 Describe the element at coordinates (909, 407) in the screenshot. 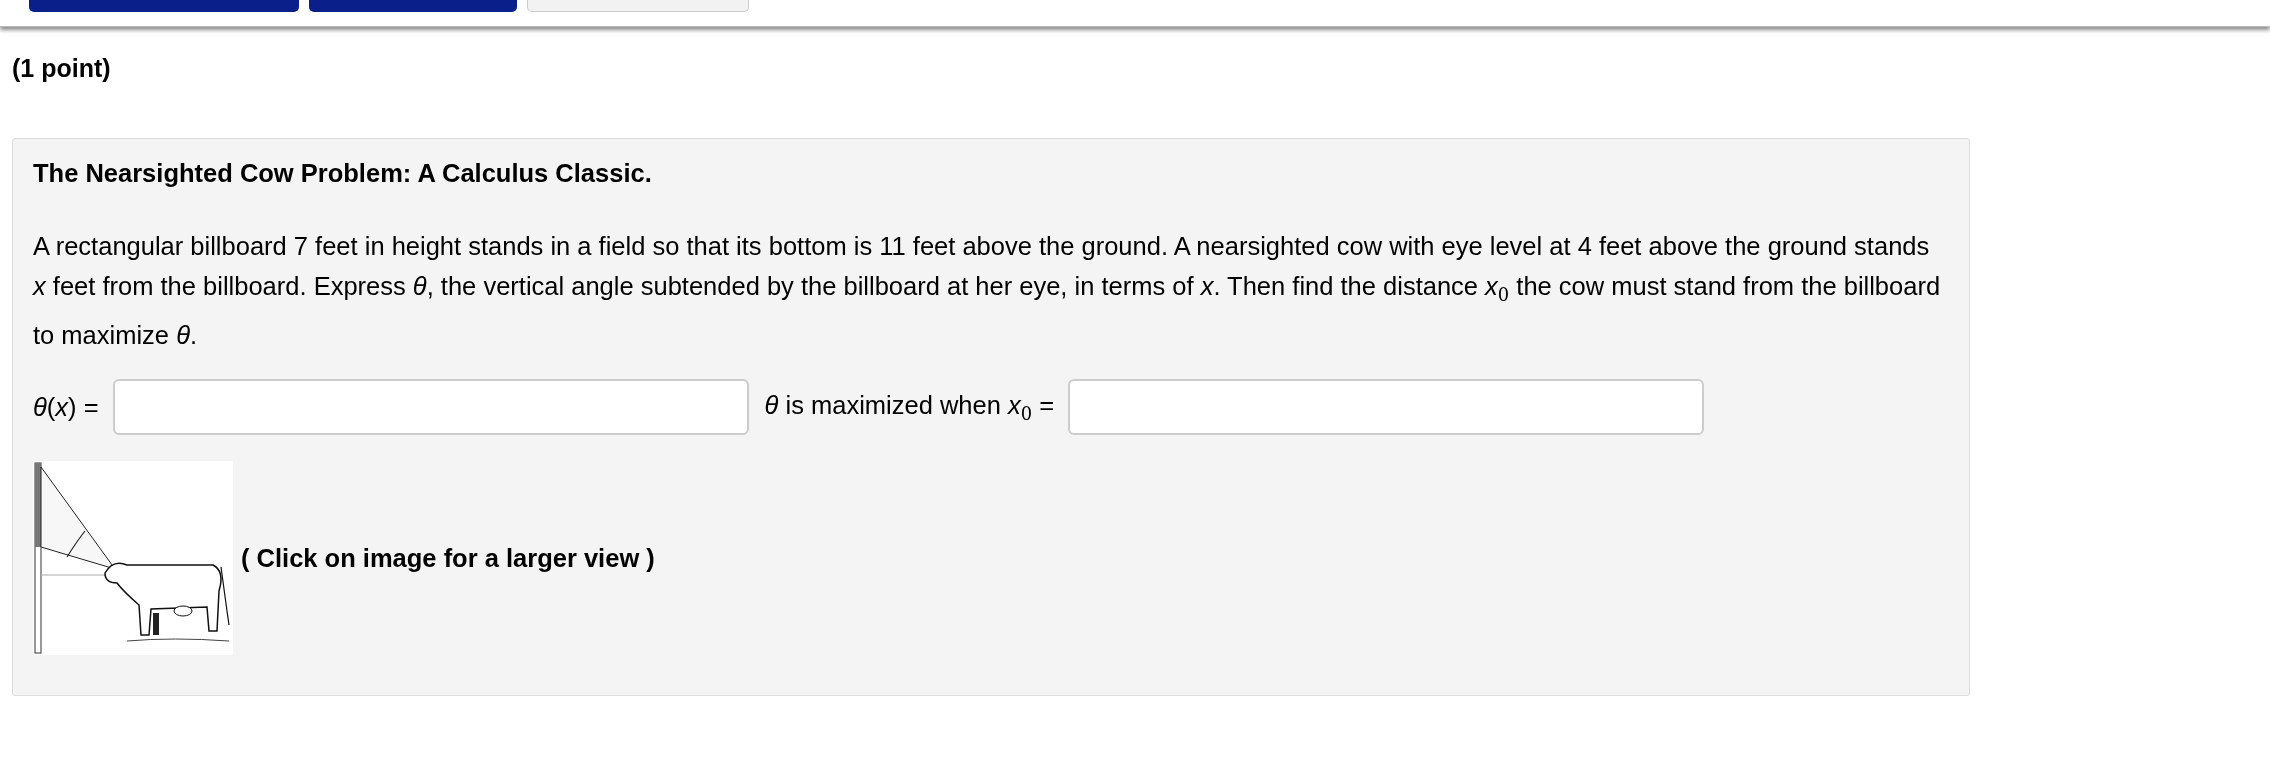

I see `answer-label: θ is maximized when x$_{0}$ =` at that location.